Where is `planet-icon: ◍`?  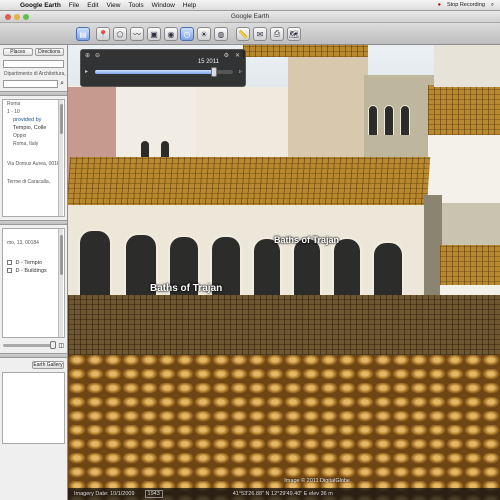 planet-icon: ◍ is located at coordinates (221, 34).